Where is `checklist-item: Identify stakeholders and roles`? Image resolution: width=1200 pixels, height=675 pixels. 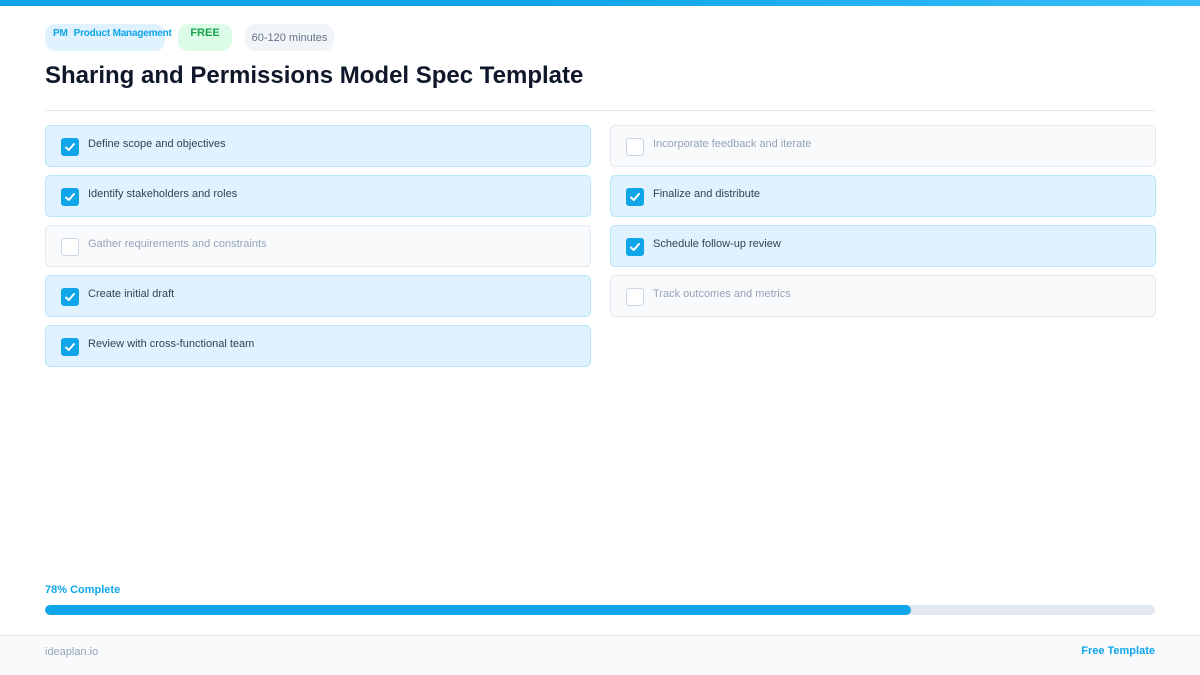
checklist-item: Identify stakeholders and roles is located at coordinates (318, 196).